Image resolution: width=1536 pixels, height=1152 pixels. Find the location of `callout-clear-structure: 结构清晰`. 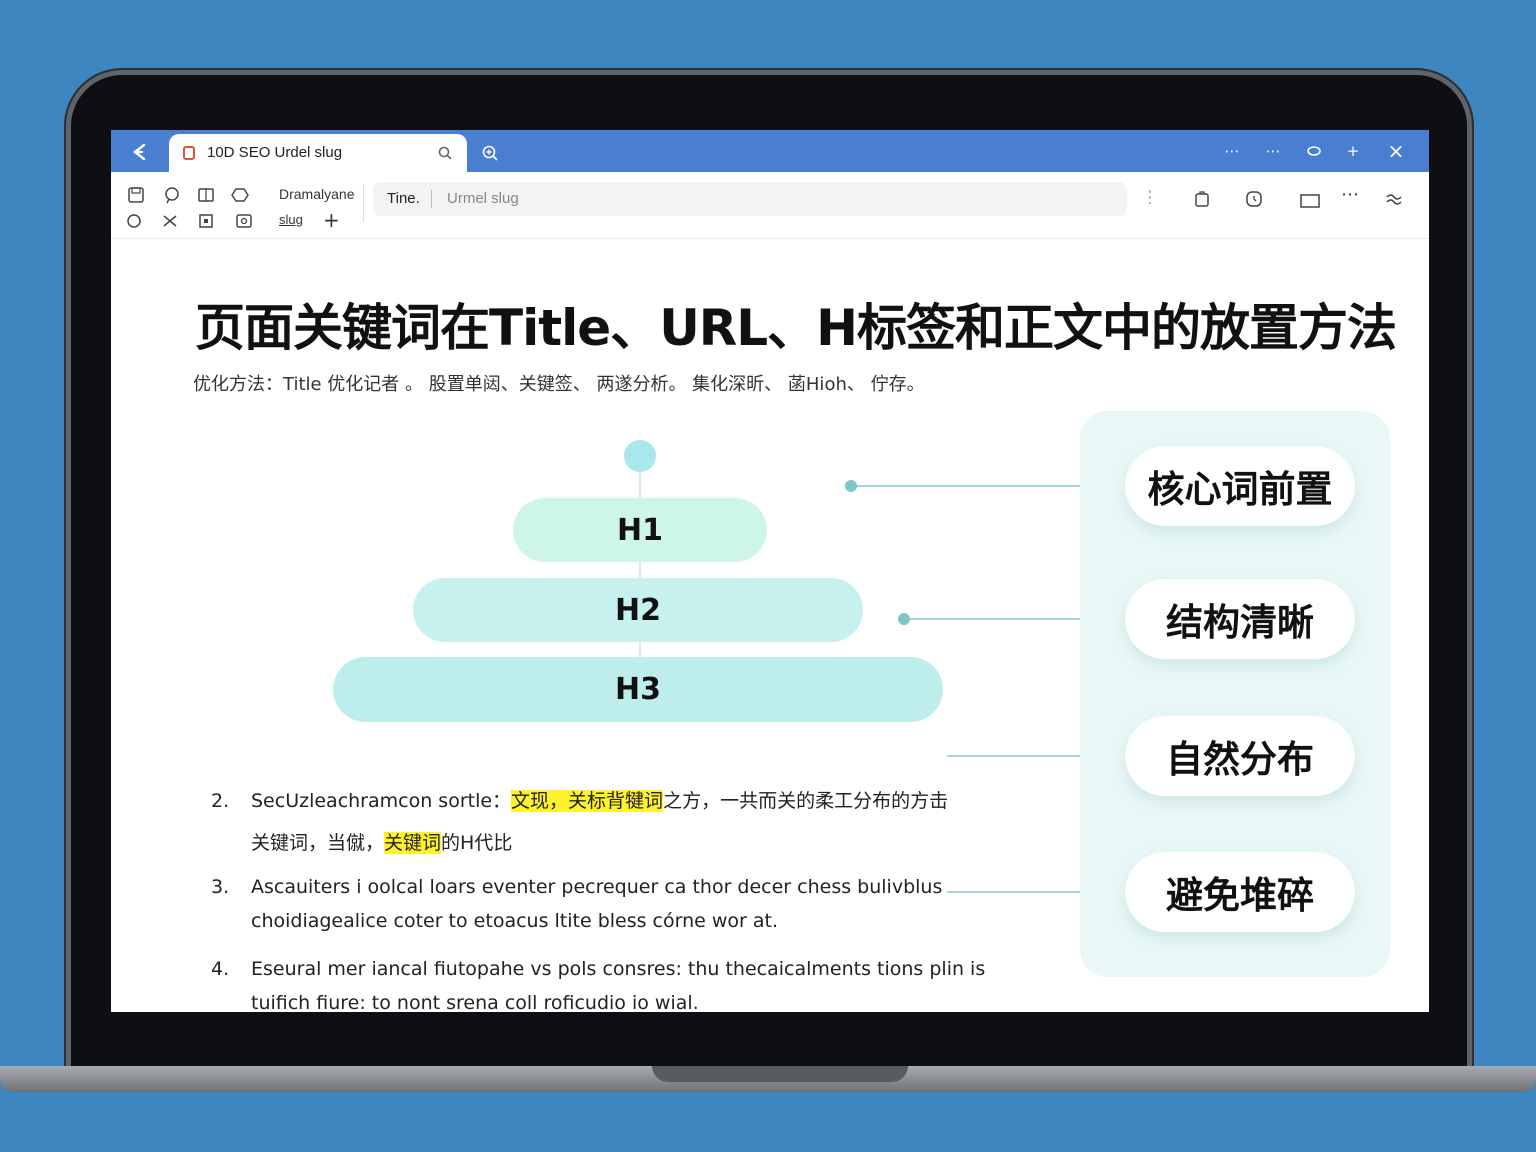

callout-clear-structure: 结构清晰 is located at coordinates (1240, 619).